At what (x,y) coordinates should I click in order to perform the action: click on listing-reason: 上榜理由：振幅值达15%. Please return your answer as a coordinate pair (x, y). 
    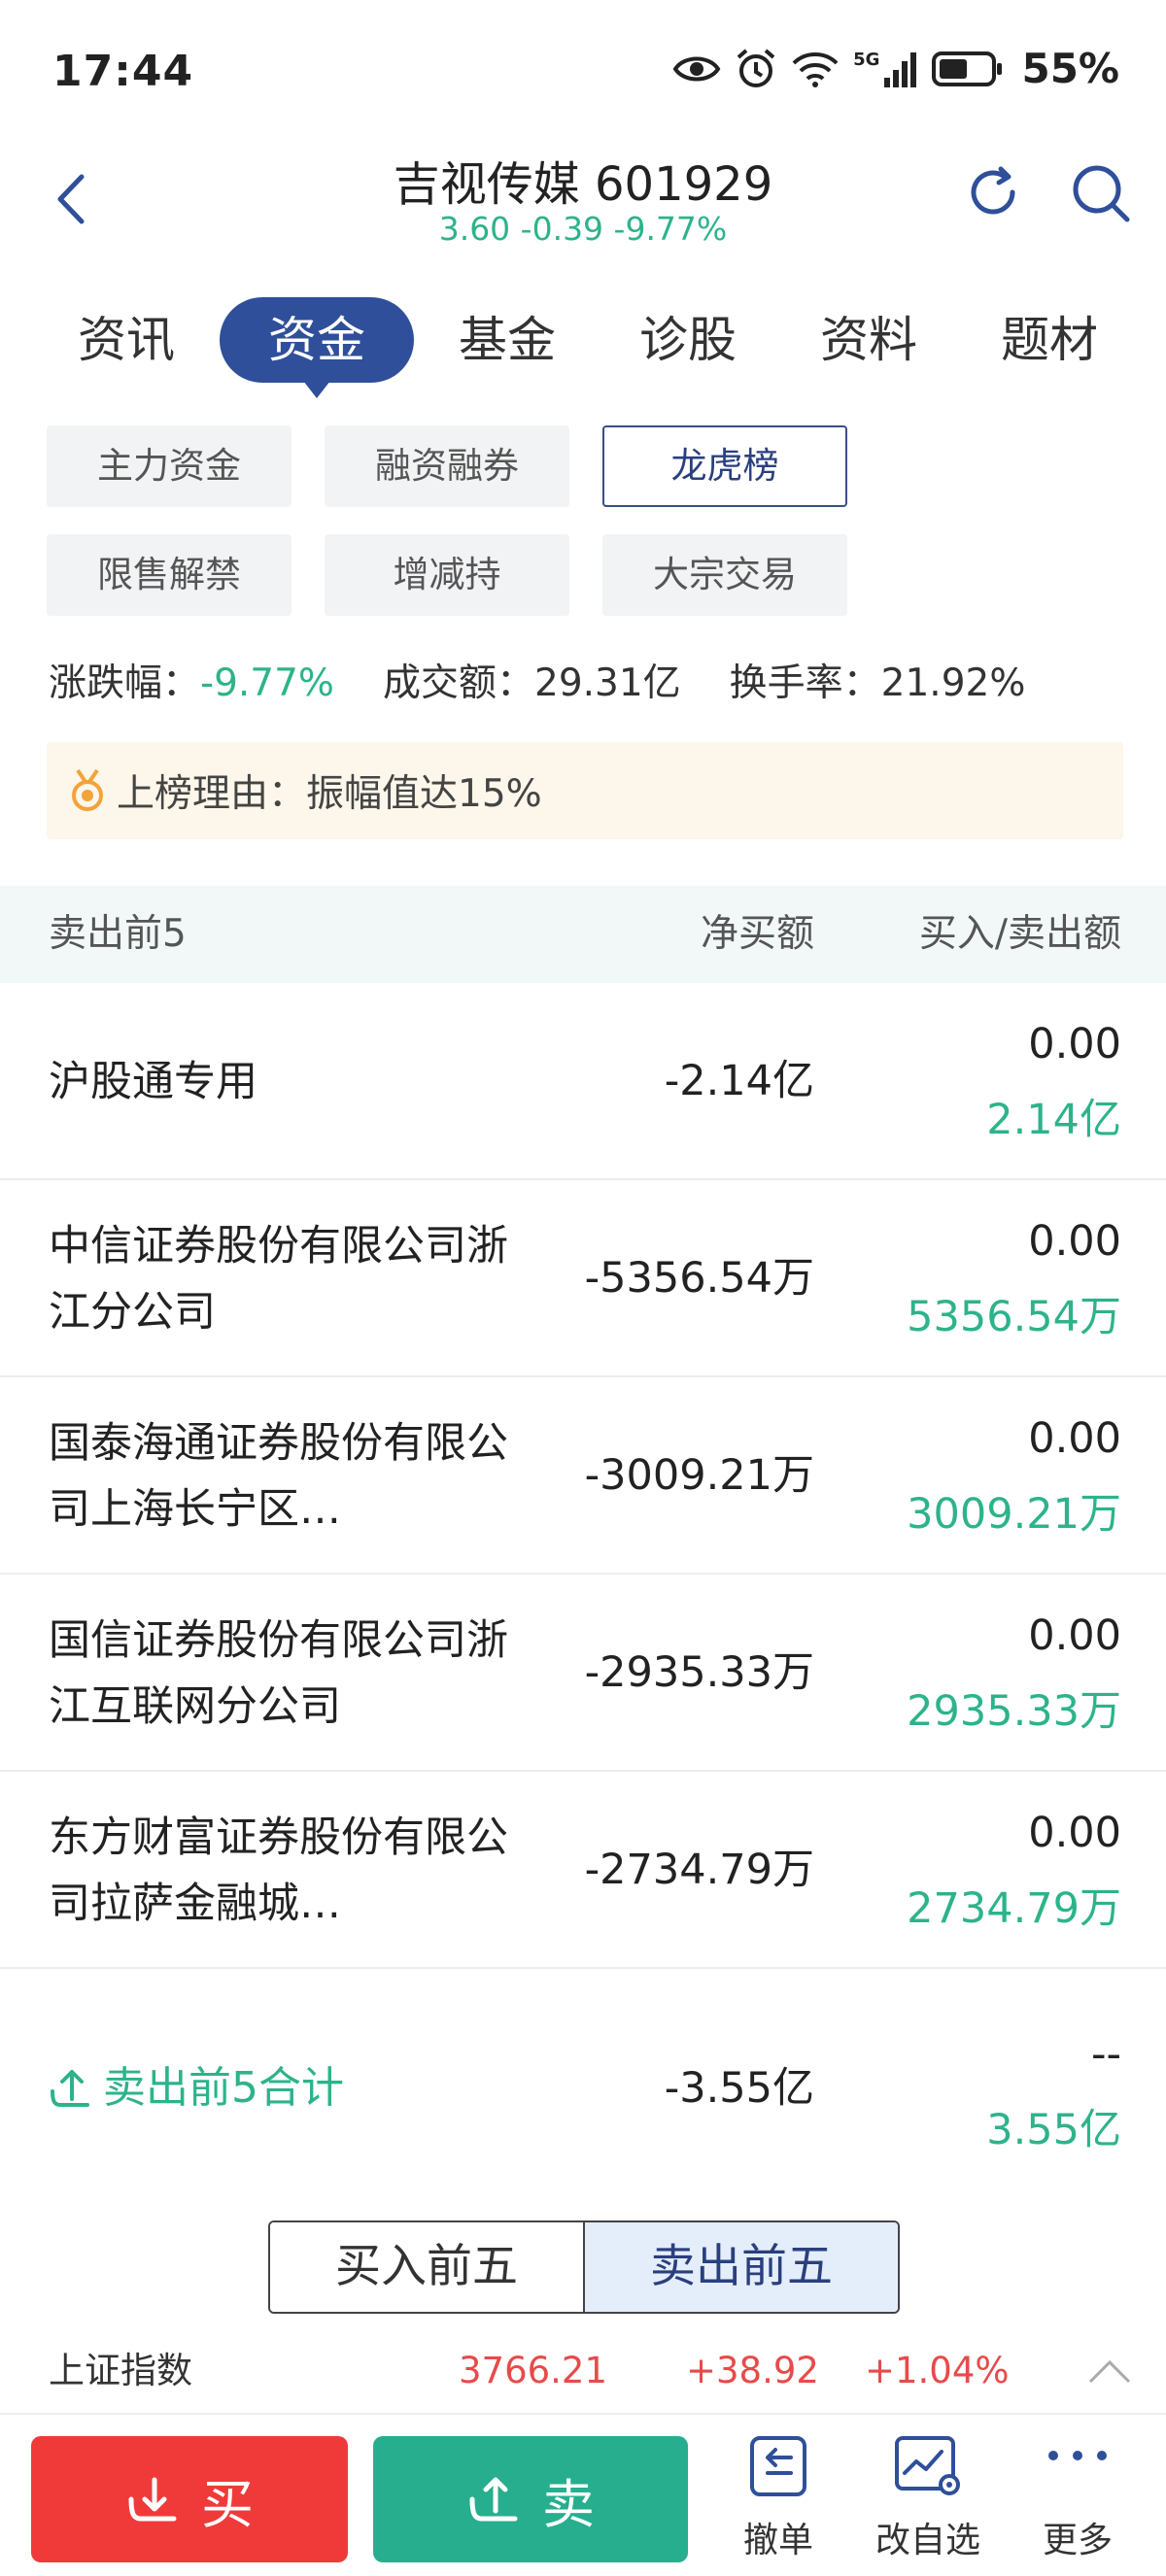
    Looking at the image, I should click on (585, 790).